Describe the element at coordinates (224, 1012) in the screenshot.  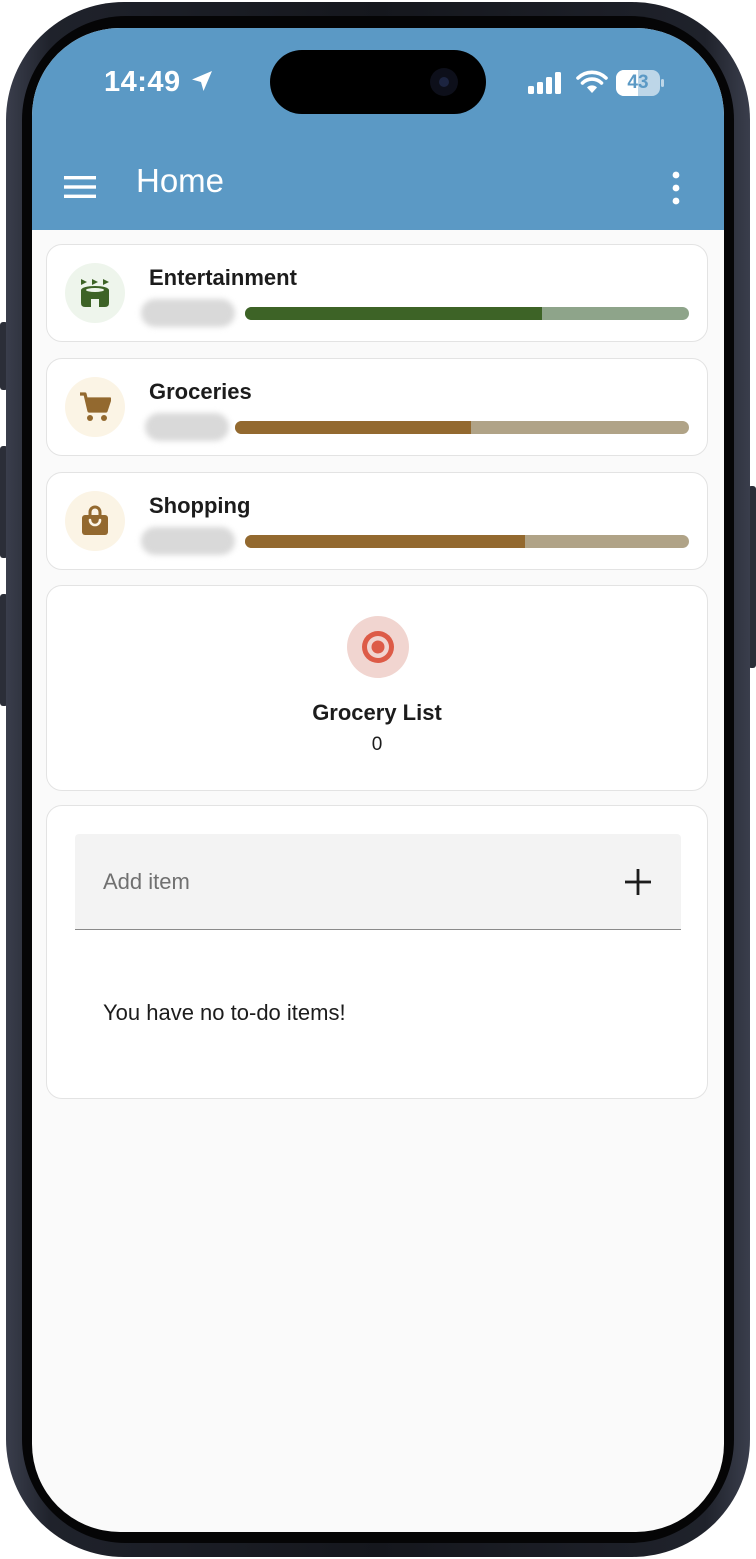
I see `empty-todo-message: You have no to-do items!` at that location.